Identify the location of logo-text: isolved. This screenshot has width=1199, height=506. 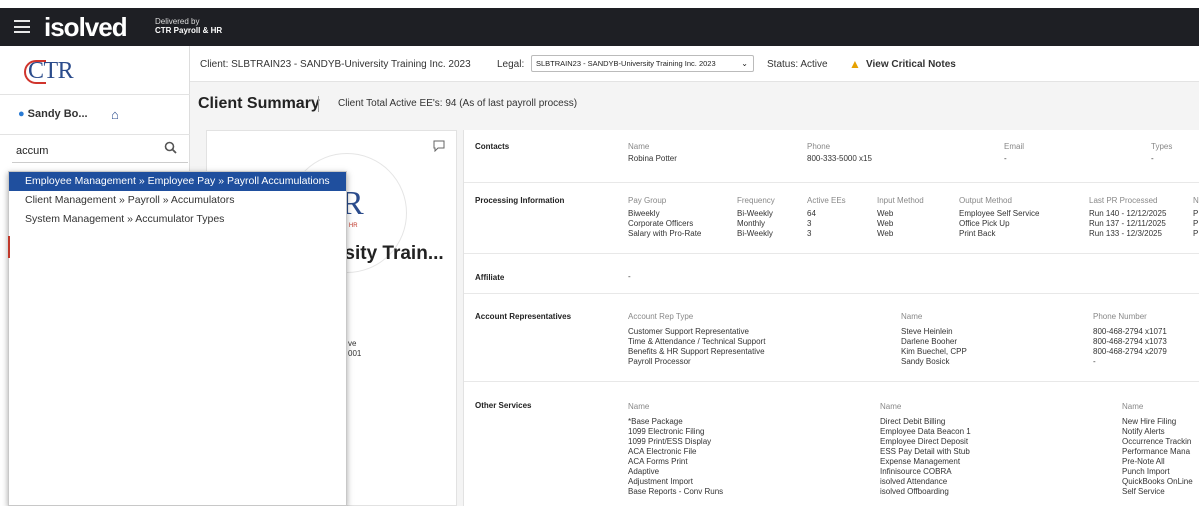
(86, 27).